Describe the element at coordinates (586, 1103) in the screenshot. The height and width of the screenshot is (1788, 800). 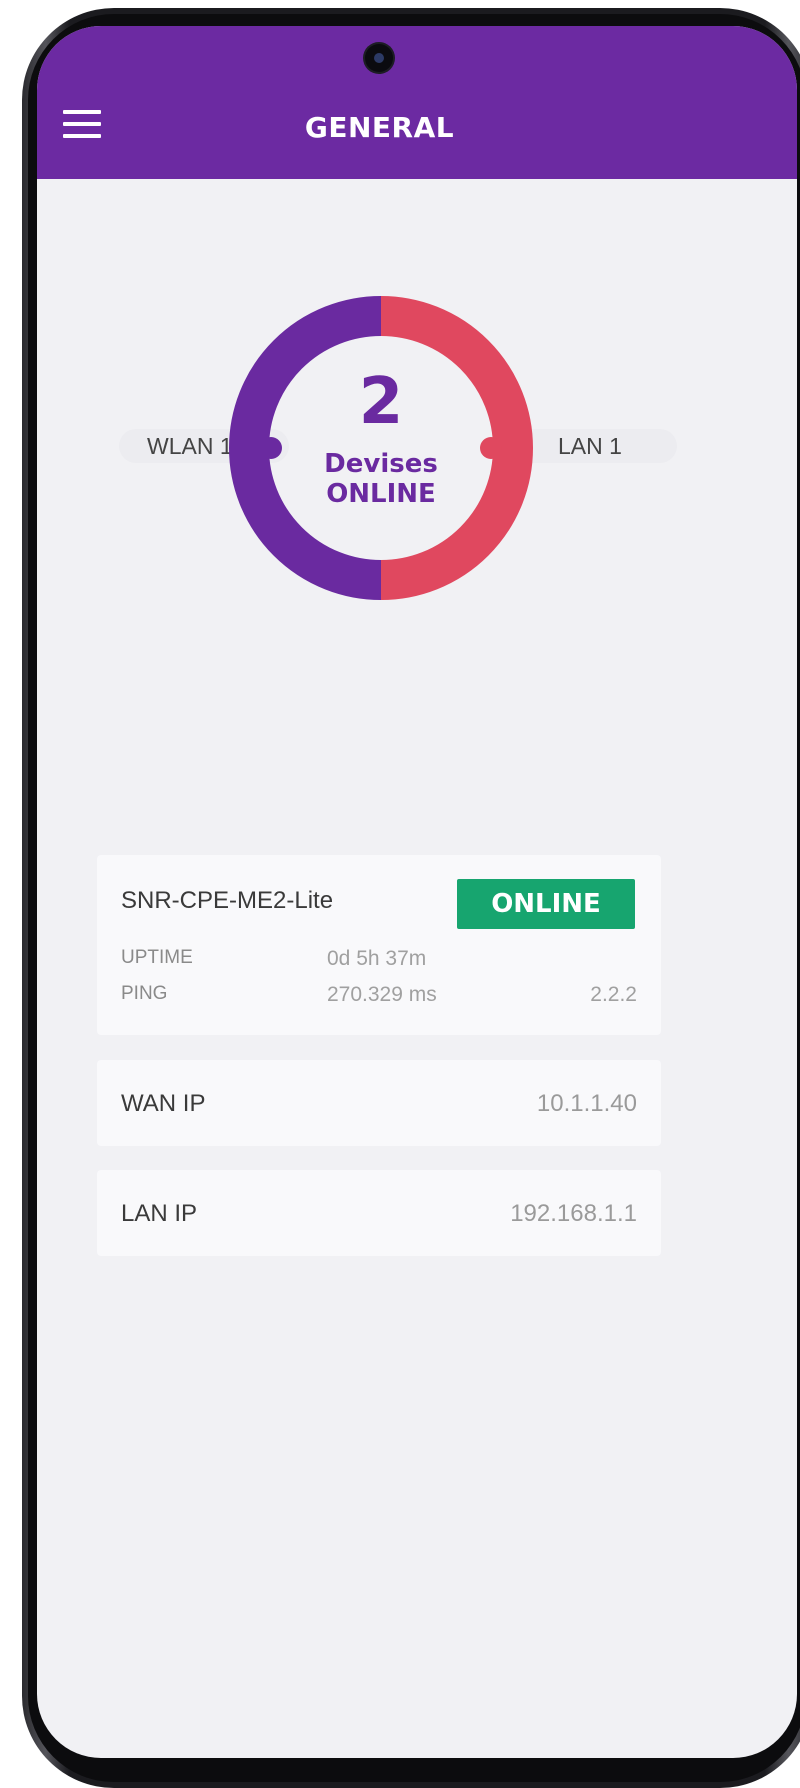
I see `wan-ip-value: 10.1.1.40` at that location.